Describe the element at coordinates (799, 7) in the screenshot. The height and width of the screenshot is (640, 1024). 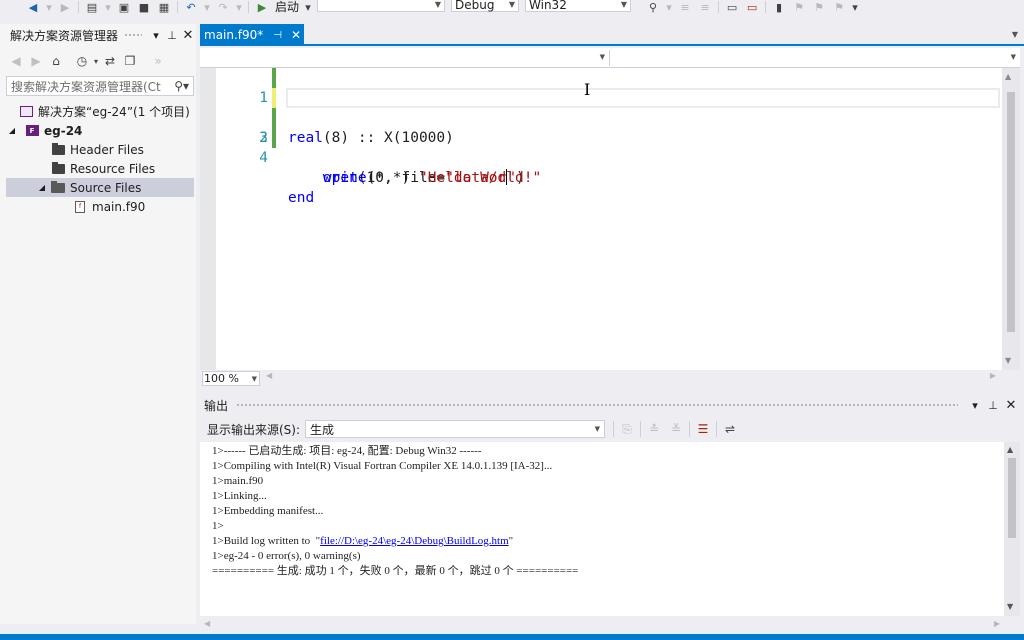
I see `prev-bookmark-icon: ⚑` at that location.